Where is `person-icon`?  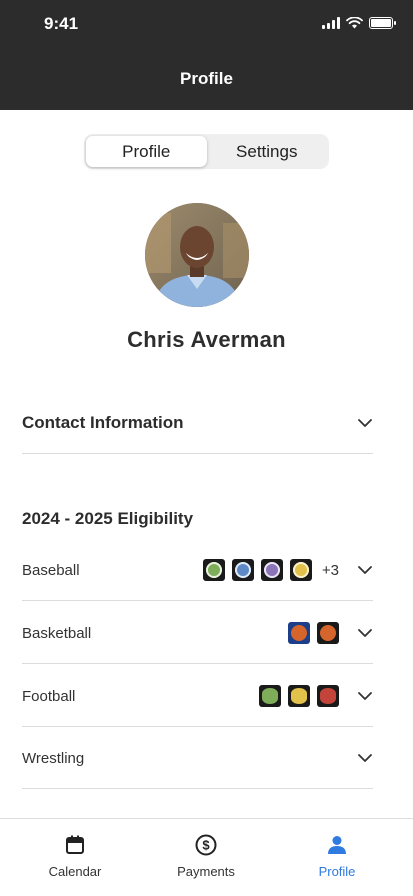
person-icon is located at coordinates (337, 845).